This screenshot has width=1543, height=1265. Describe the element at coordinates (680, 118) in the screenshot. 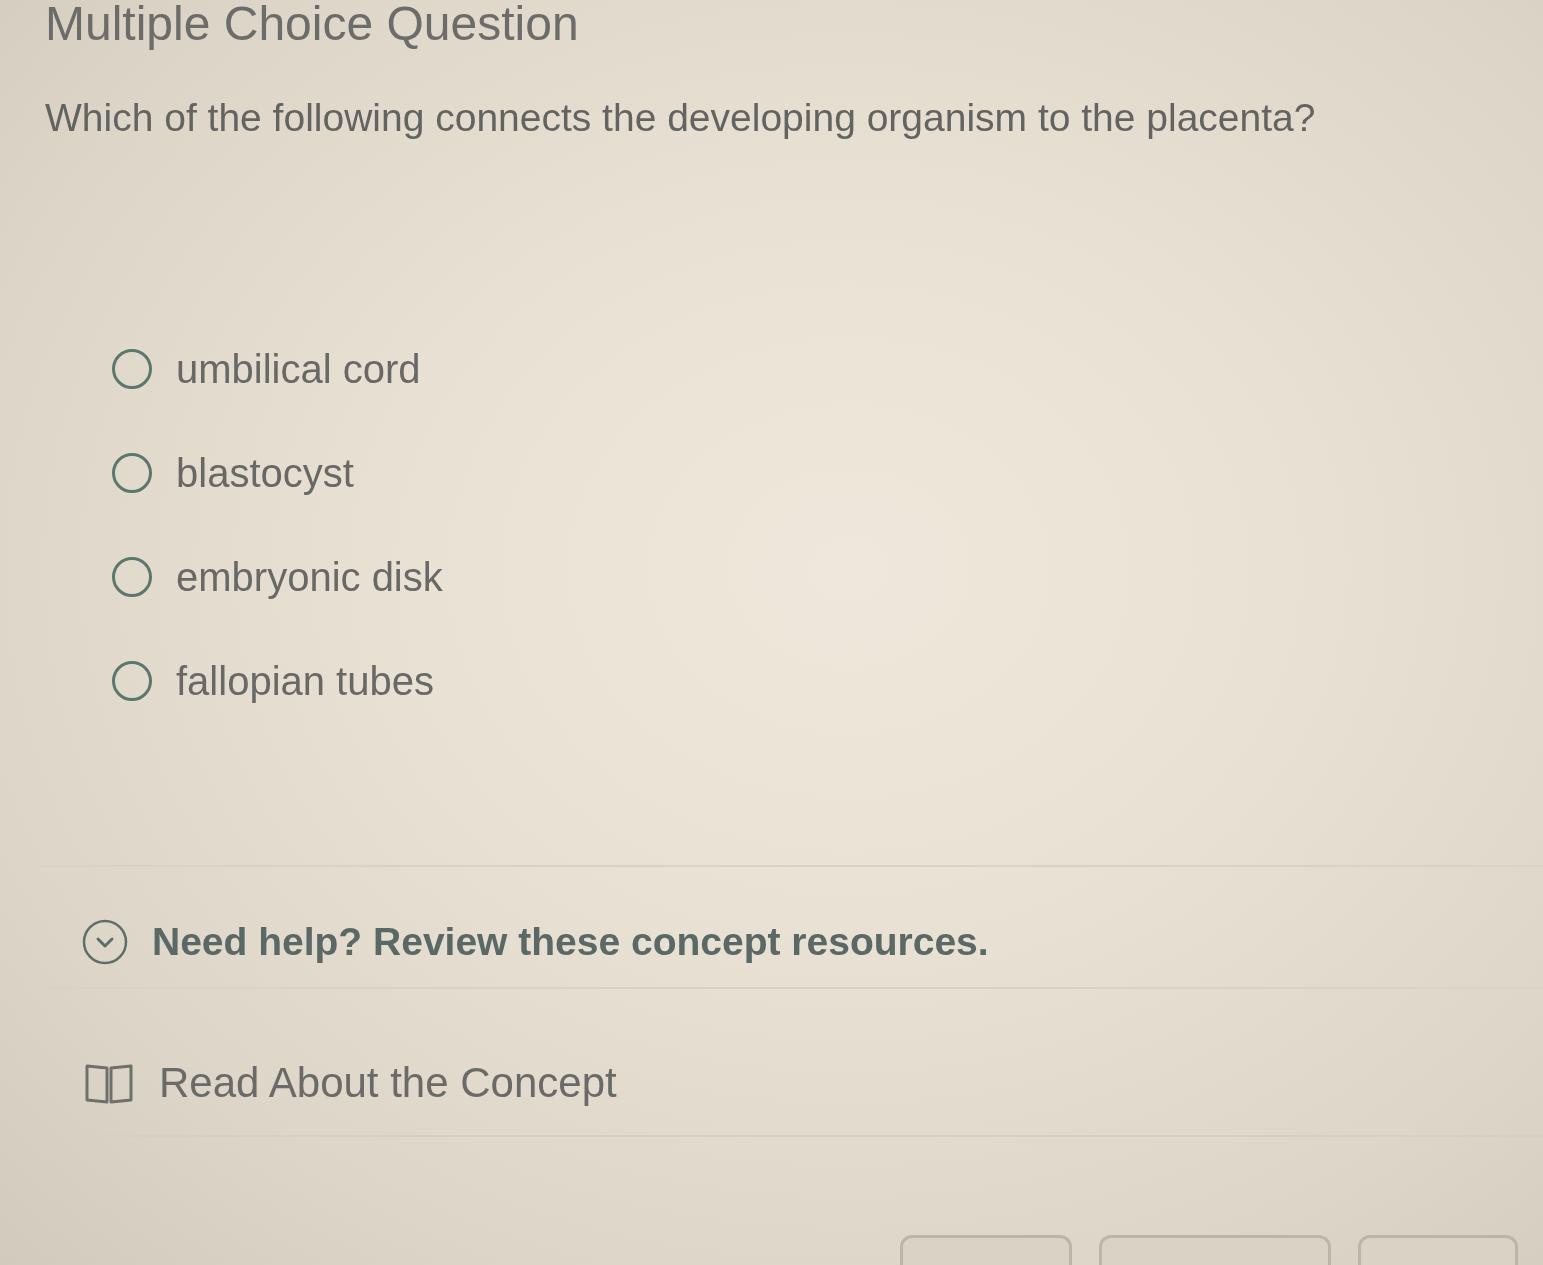

I see `question-text: Which of the following connects the developing organism to the placenta?` at that location.